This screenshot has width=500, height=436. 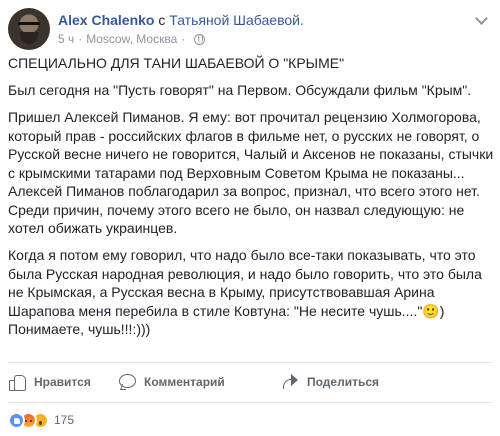 I want to click on avatar-glasses, so click(x=29, y=25).